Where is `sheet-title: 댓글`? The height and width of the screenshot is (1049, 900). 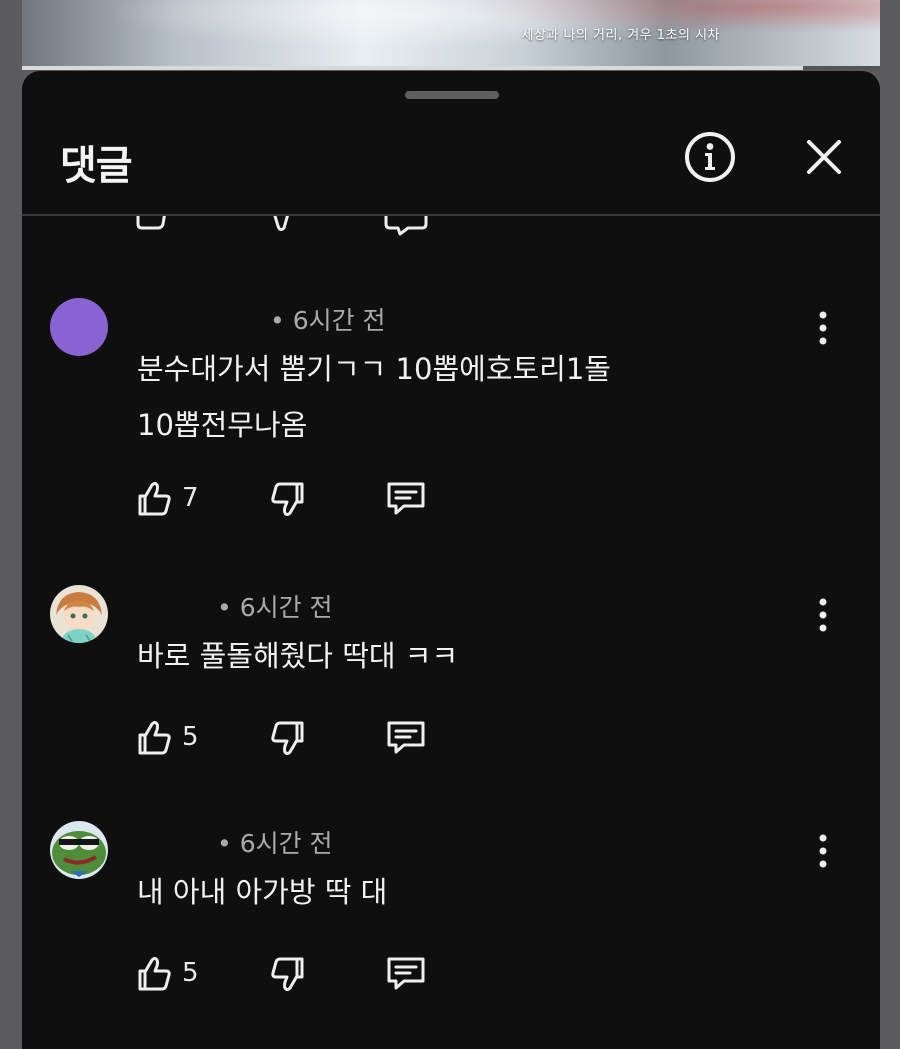
sheet-title: 댓글 is located at coordinates (96, 166).